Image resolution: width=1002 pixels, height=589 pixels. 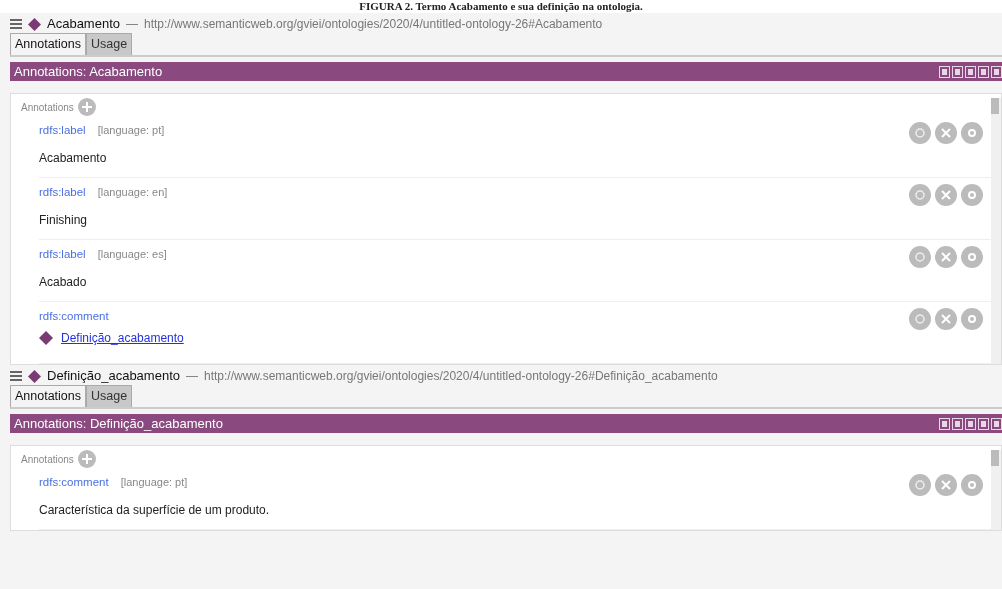 What do you see at coordinates (373, 24) in the screenshot?
I see `entity-iri: http://www.semanticweb.org/gviei/ontologies/2020/4/untitled-ontology-26#Acabamento` at bounding box center [373, 24].